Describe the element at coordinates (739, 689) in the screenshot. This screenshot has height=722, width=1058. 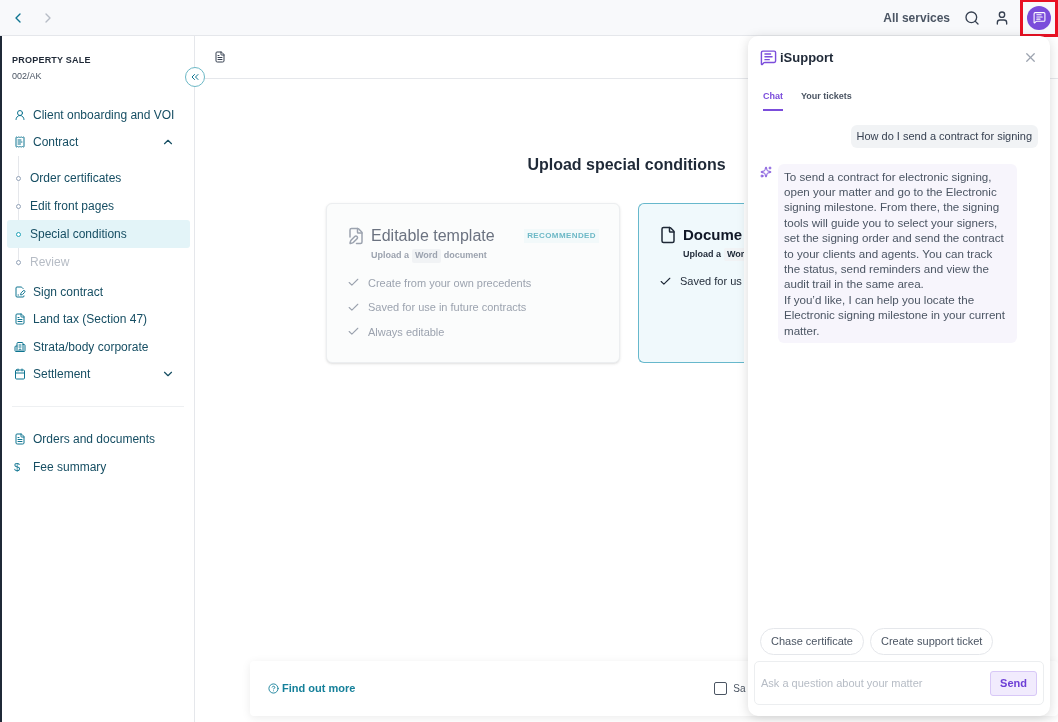
I see `checkbox-label: Sa` at that location.